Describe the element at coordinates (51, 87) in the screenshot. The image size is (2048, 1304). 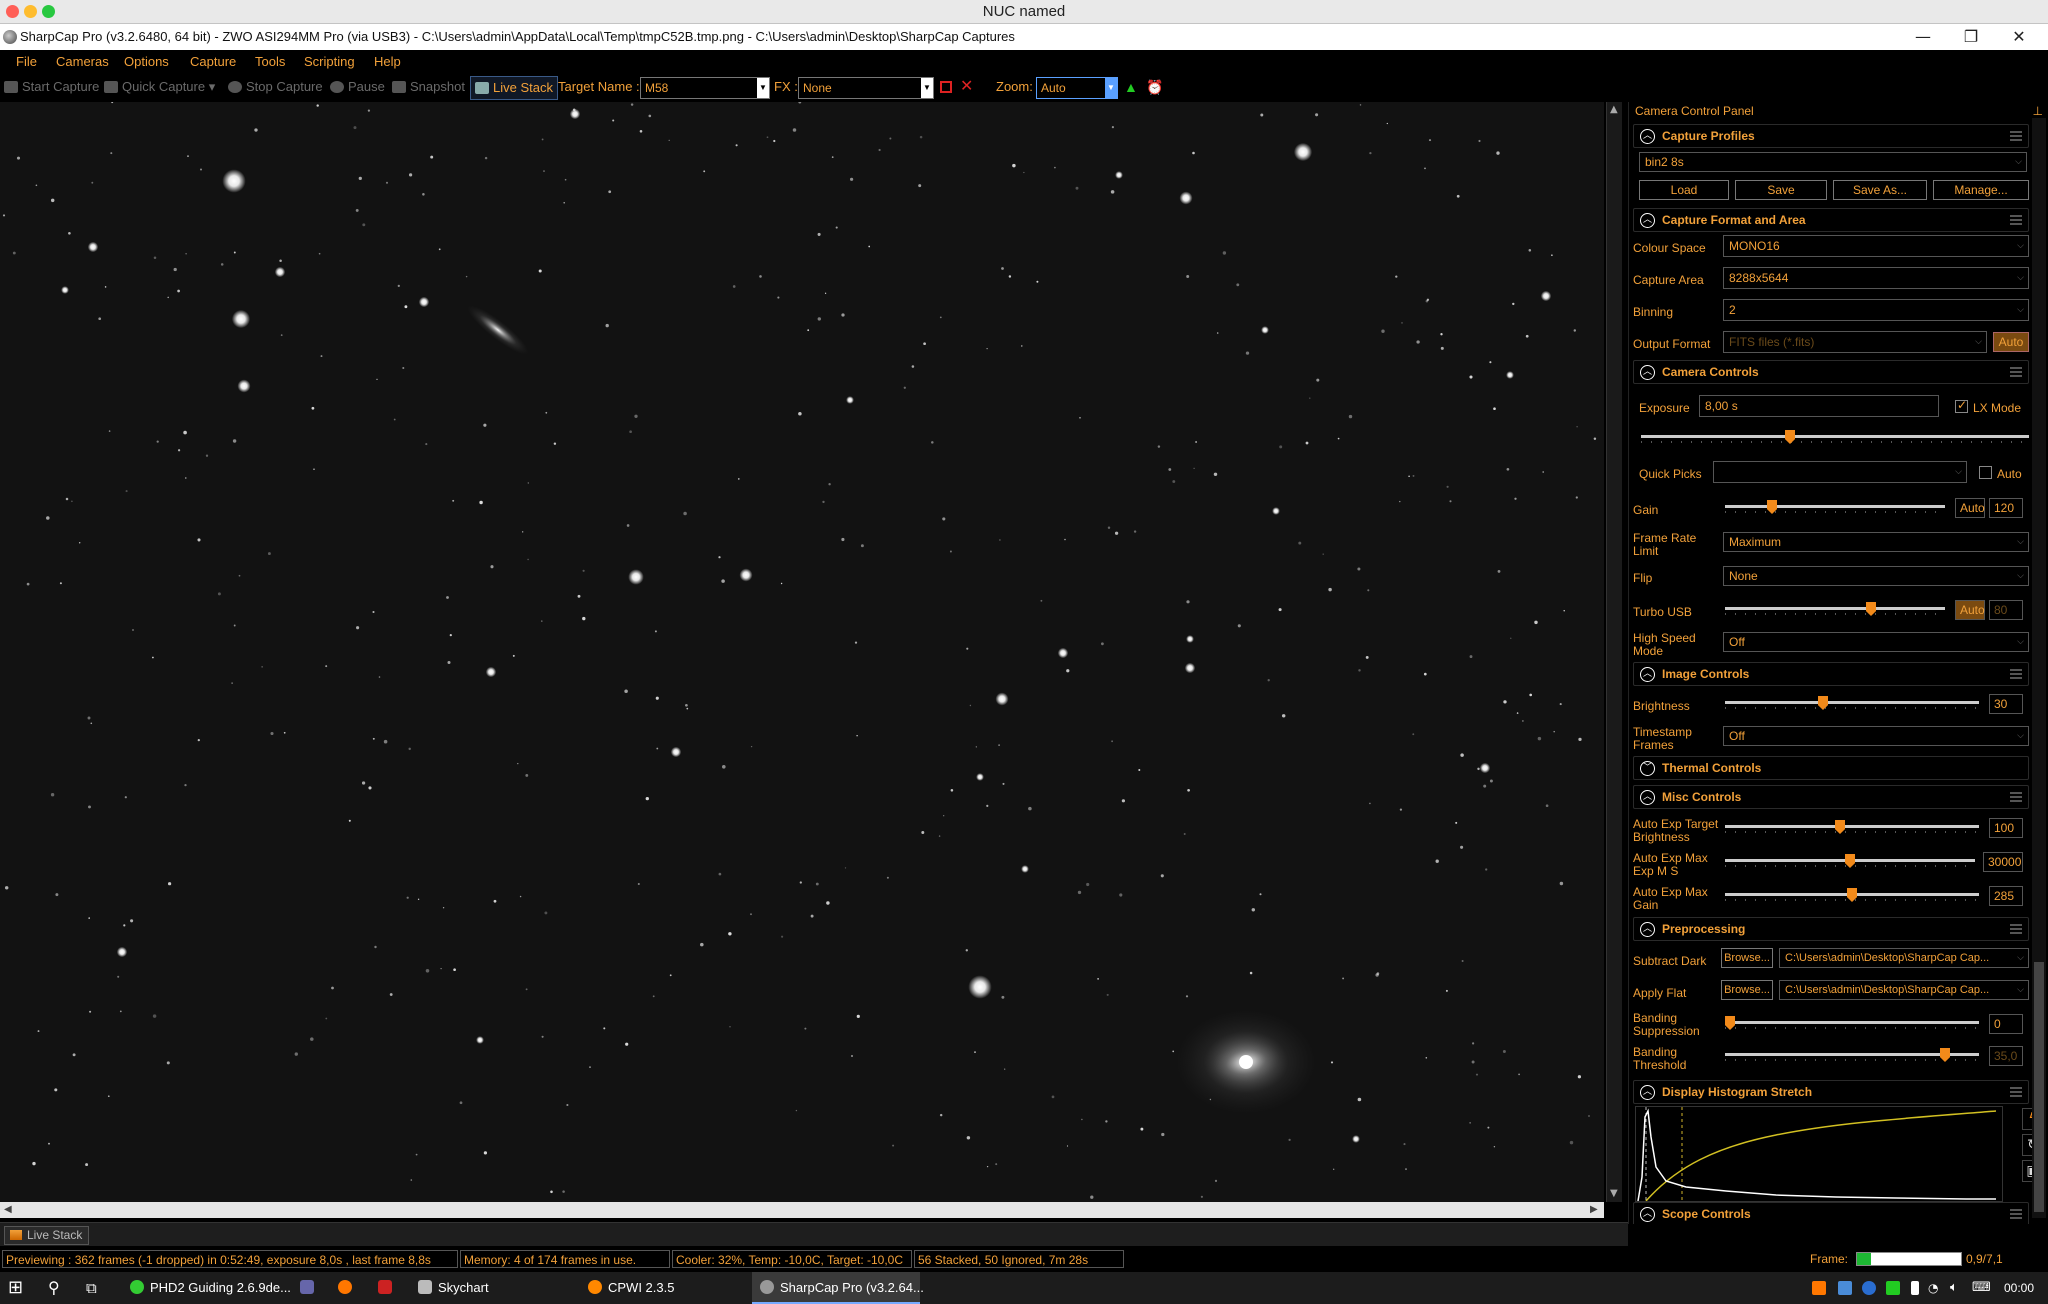
I see `start-capture-button: Start Capture` at that location.